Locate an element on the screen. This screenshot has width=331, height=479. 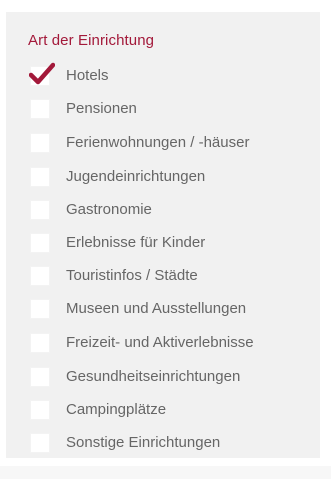
option-ferienwohnungen: Ferienwohnungen / -häuser is located at coordinates (170, 144).